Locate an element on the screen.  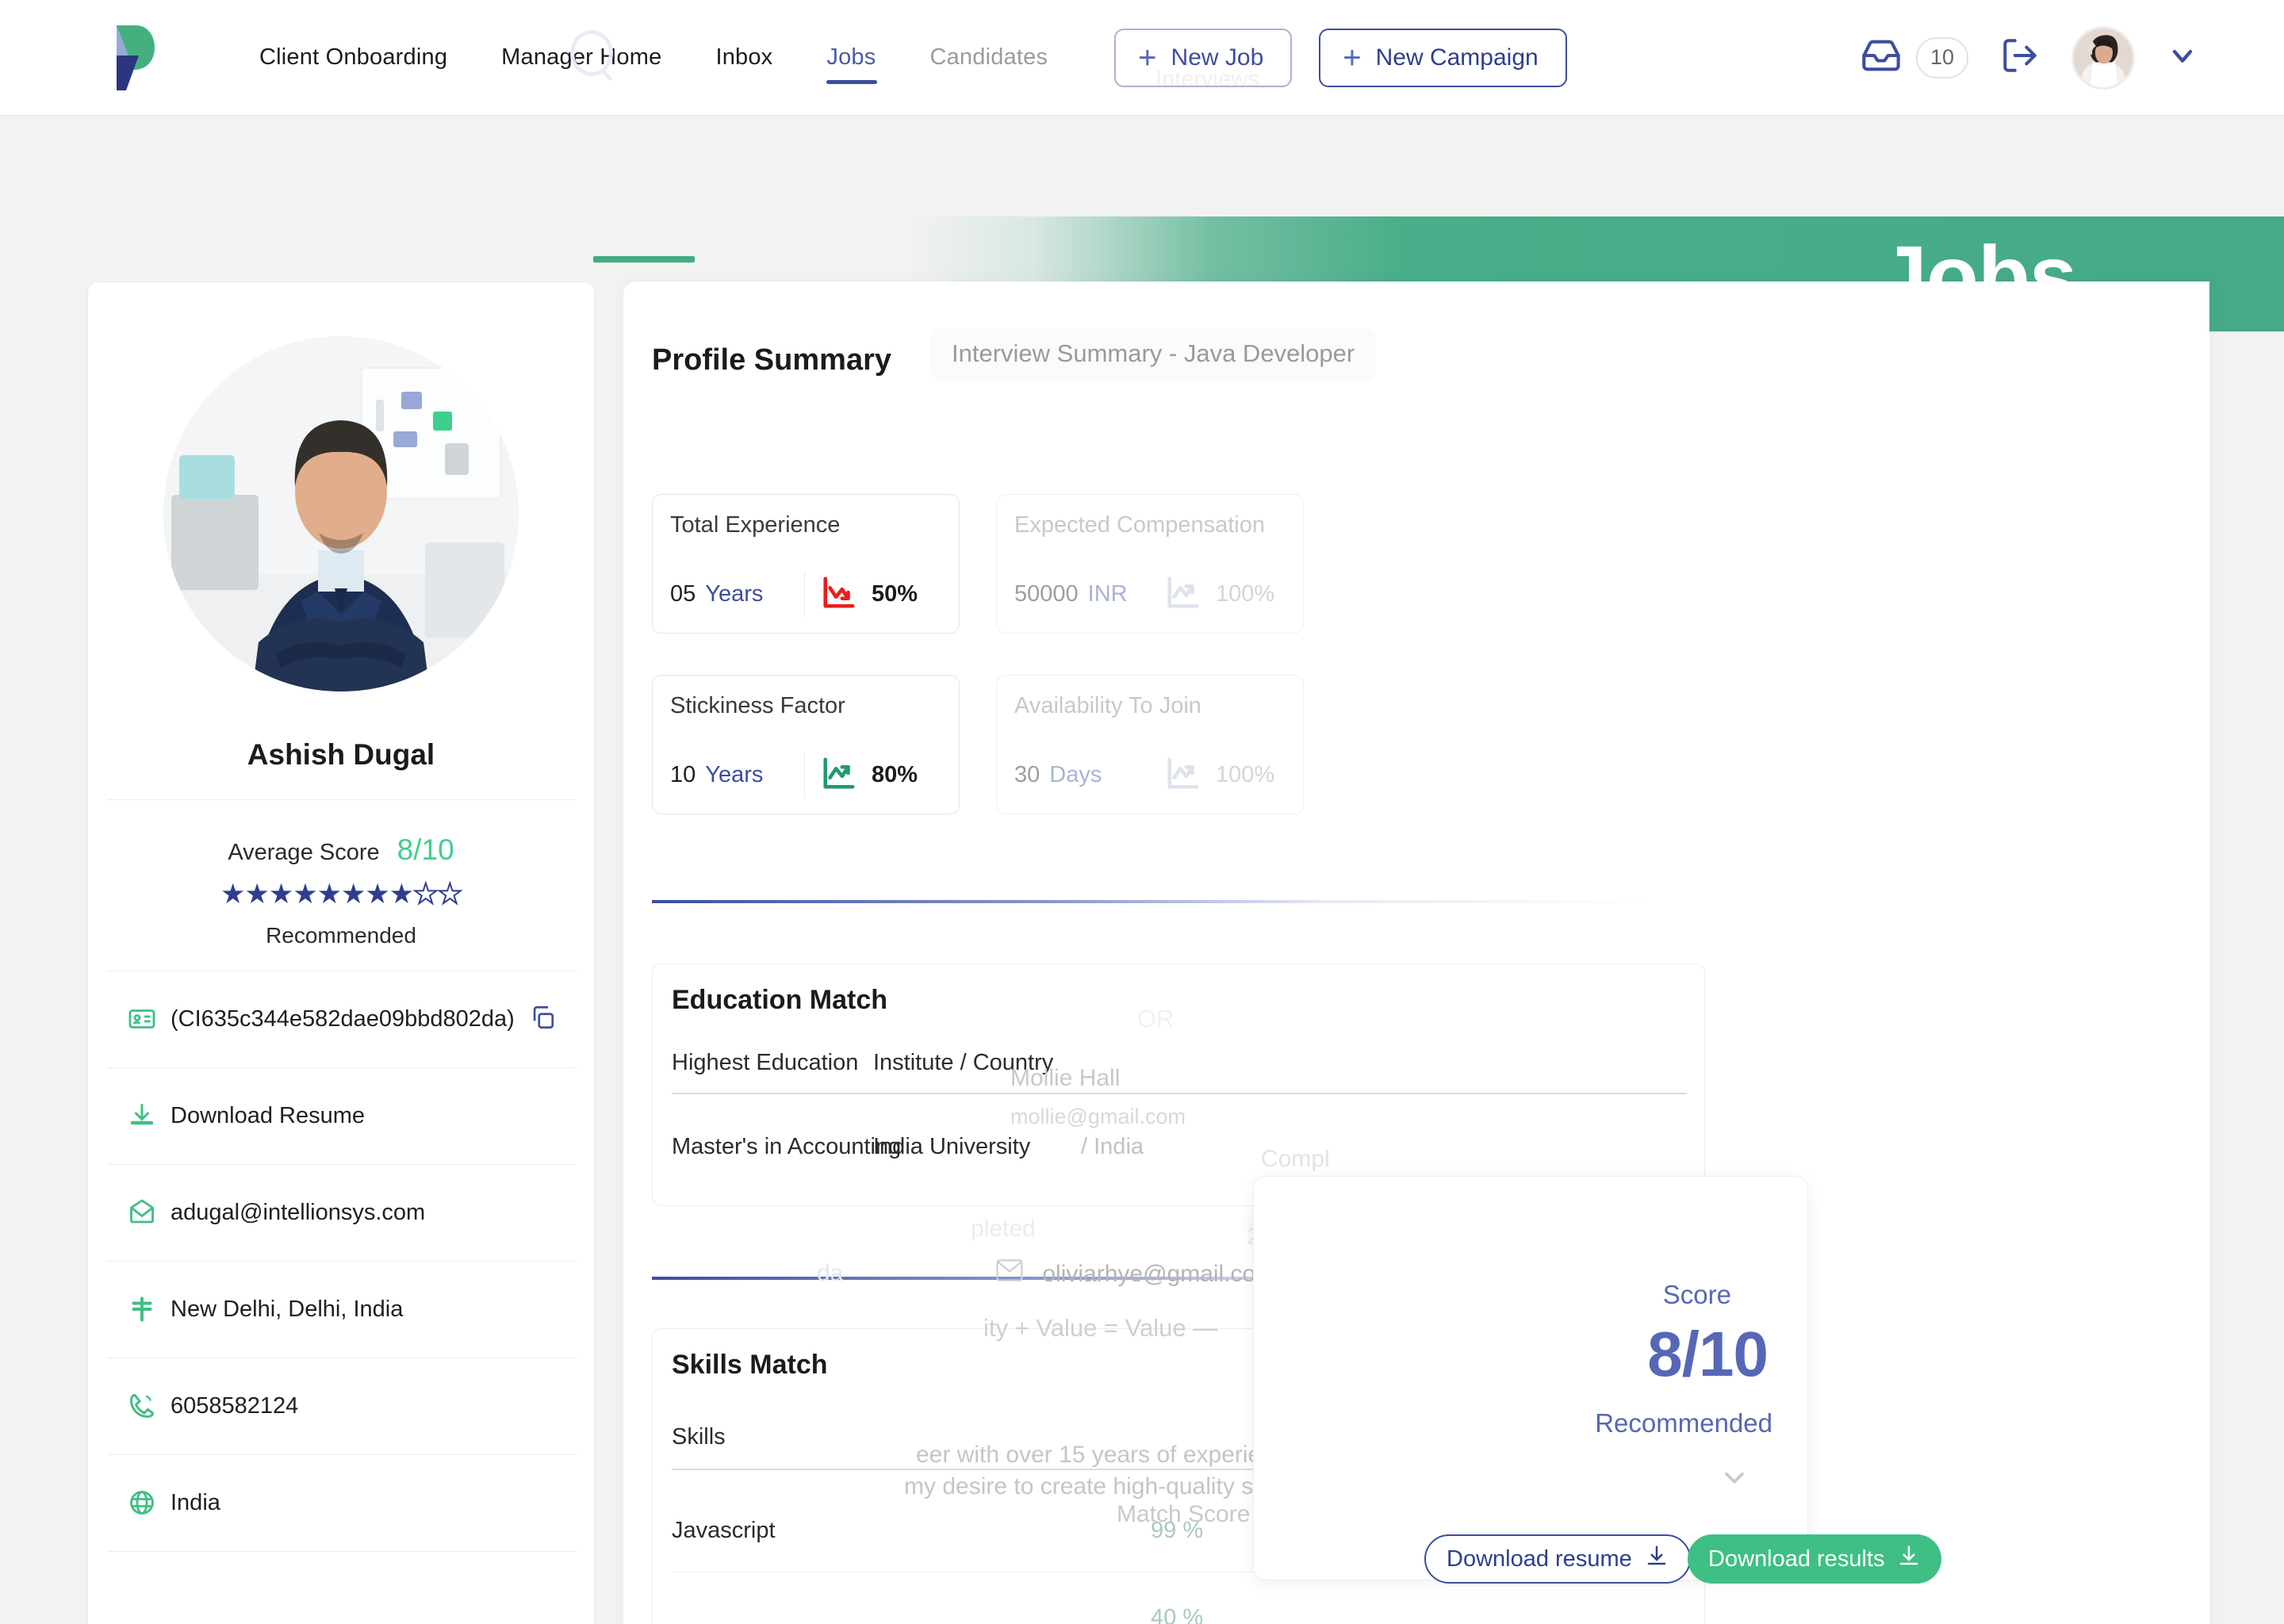
stat-value: 05 is located at coordinates (683, 593).